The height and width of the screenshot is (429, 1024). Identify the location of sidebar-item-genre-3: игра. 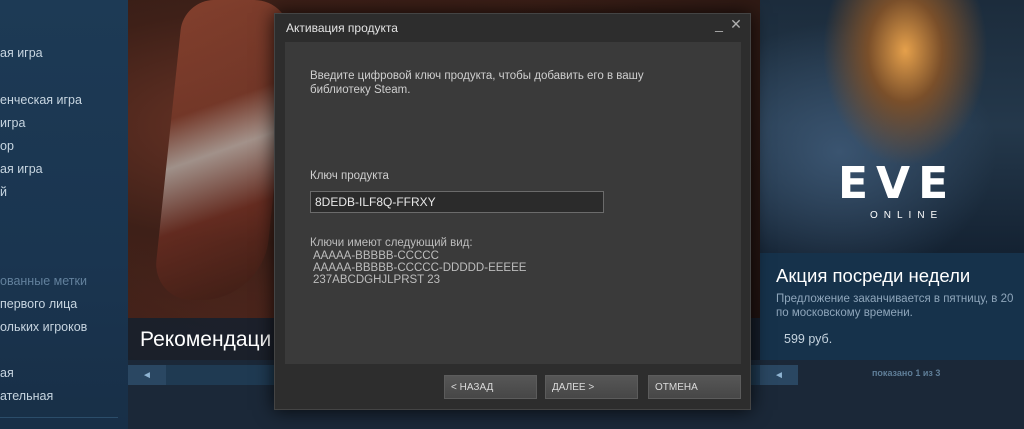
(12, 123).